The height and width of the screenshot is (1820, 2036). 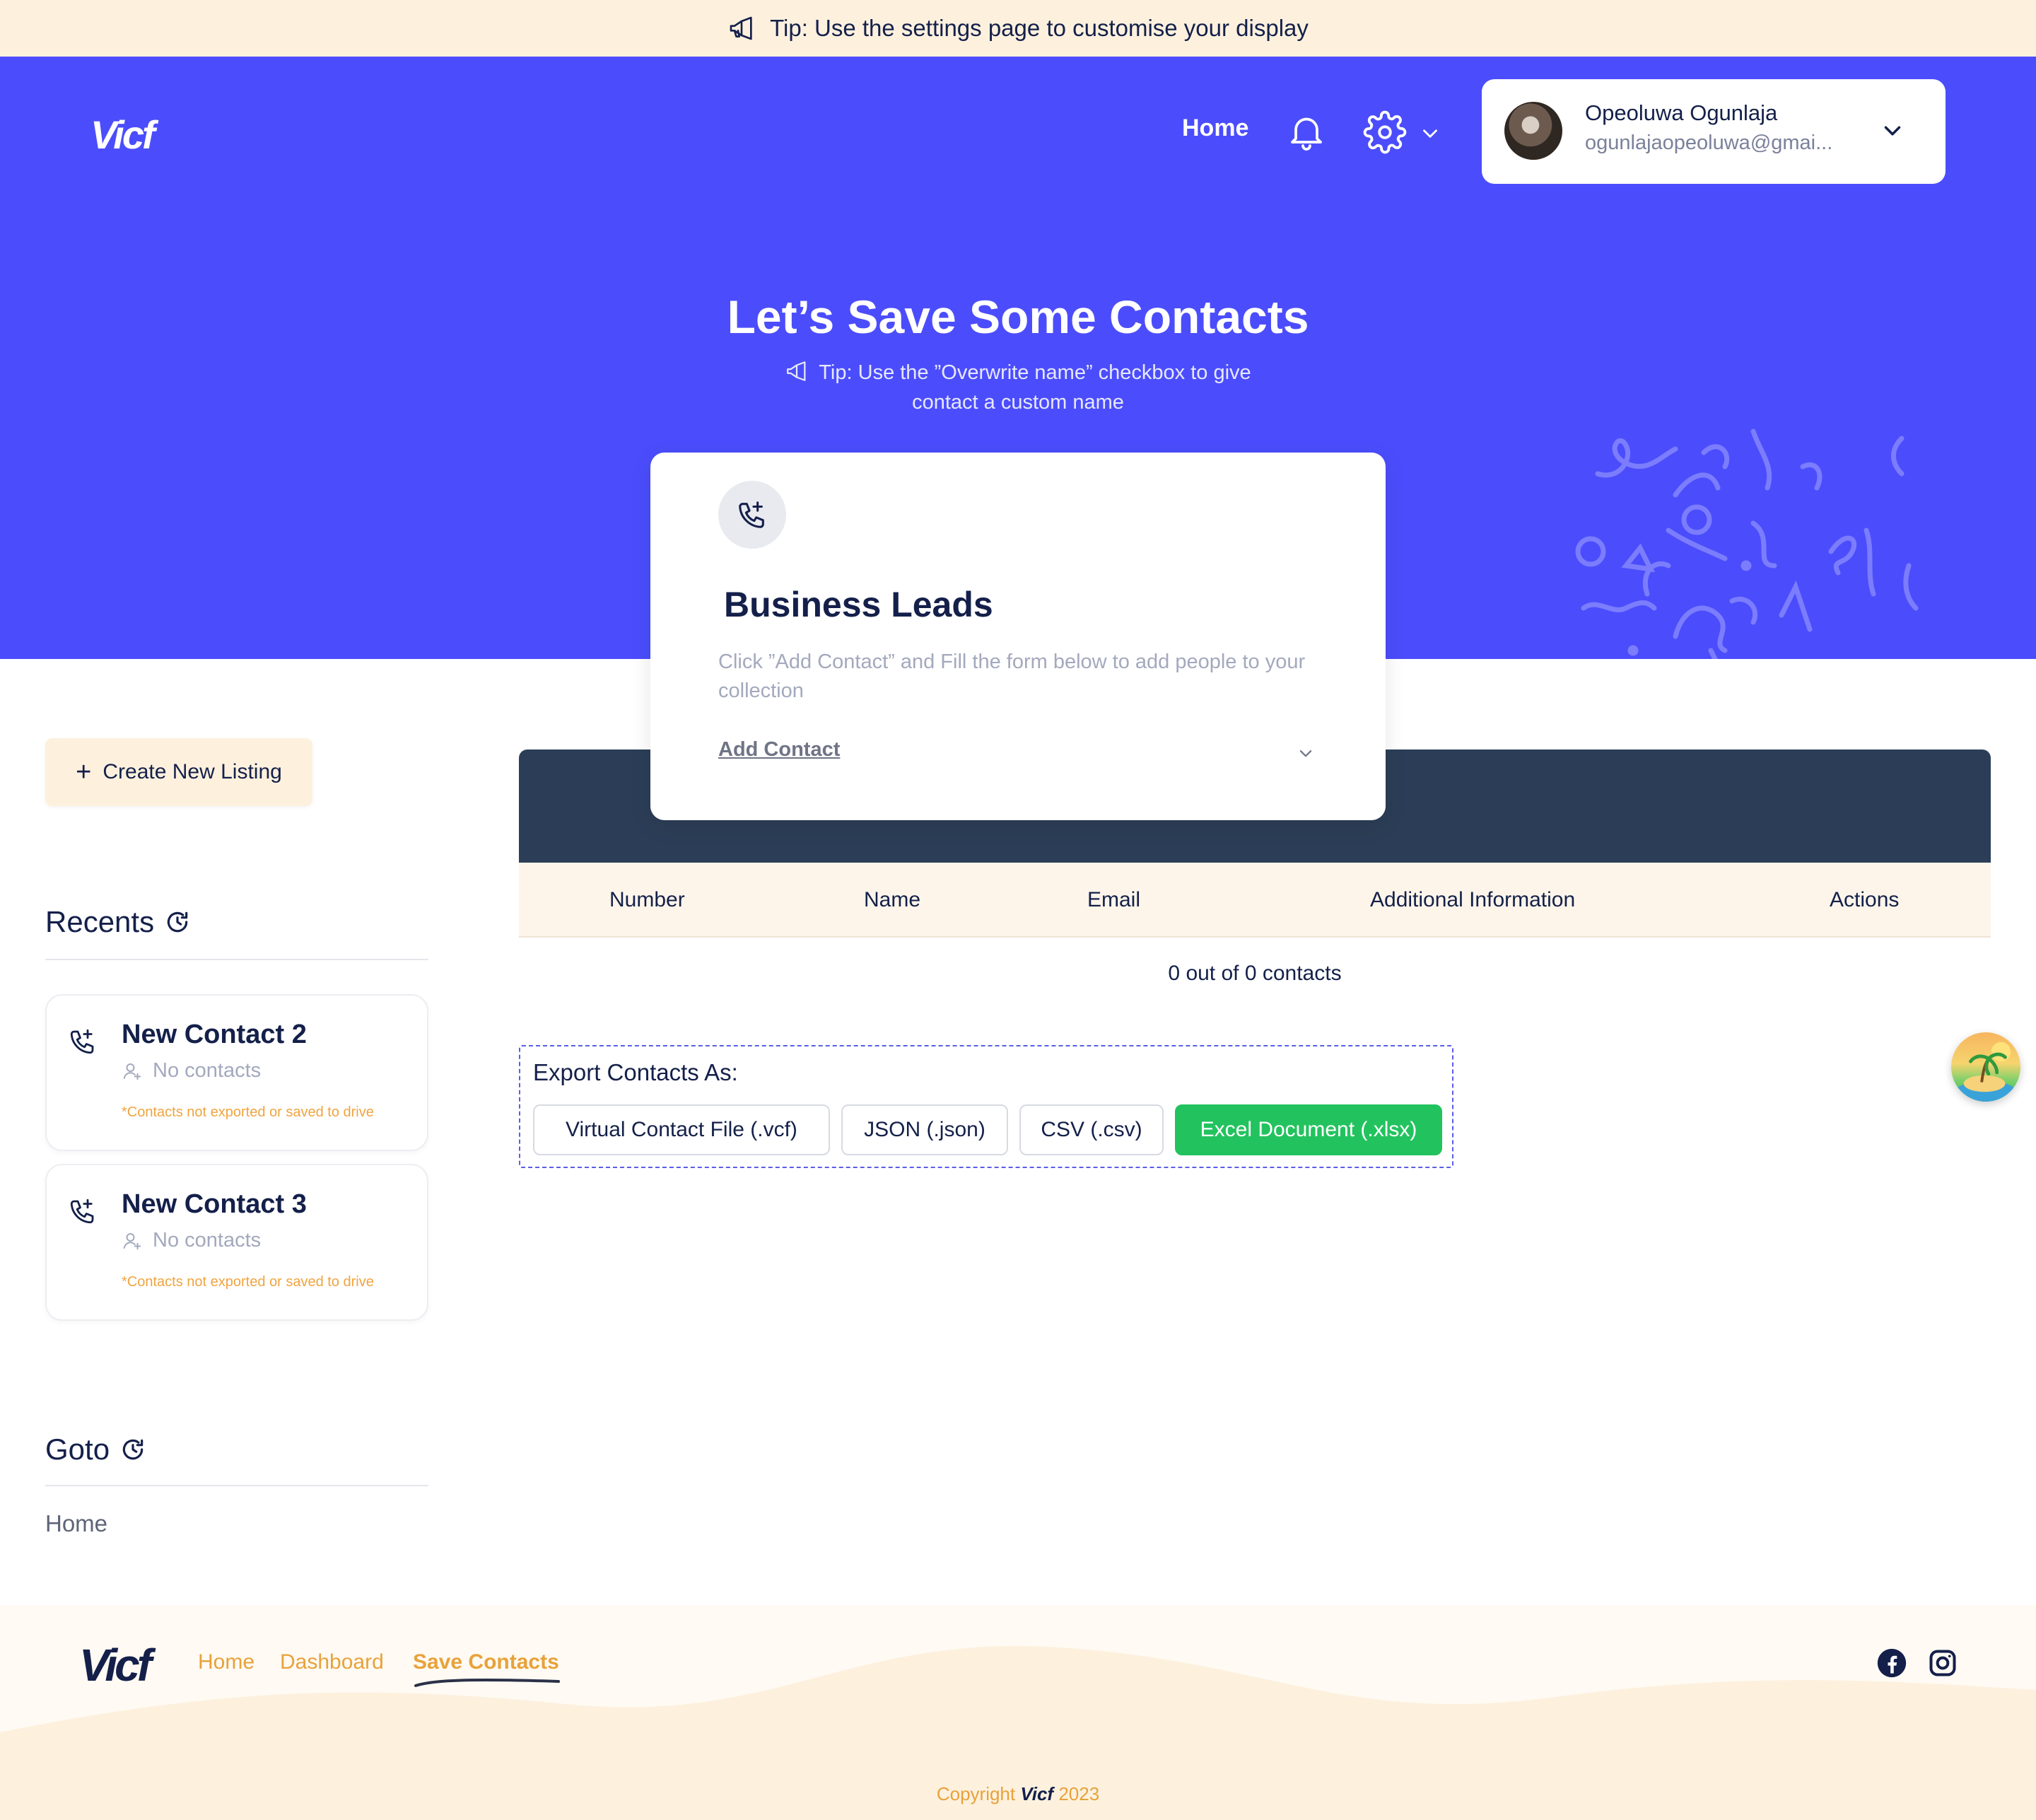 I want to click on column-email: Email, so click(x=1114, y=900).